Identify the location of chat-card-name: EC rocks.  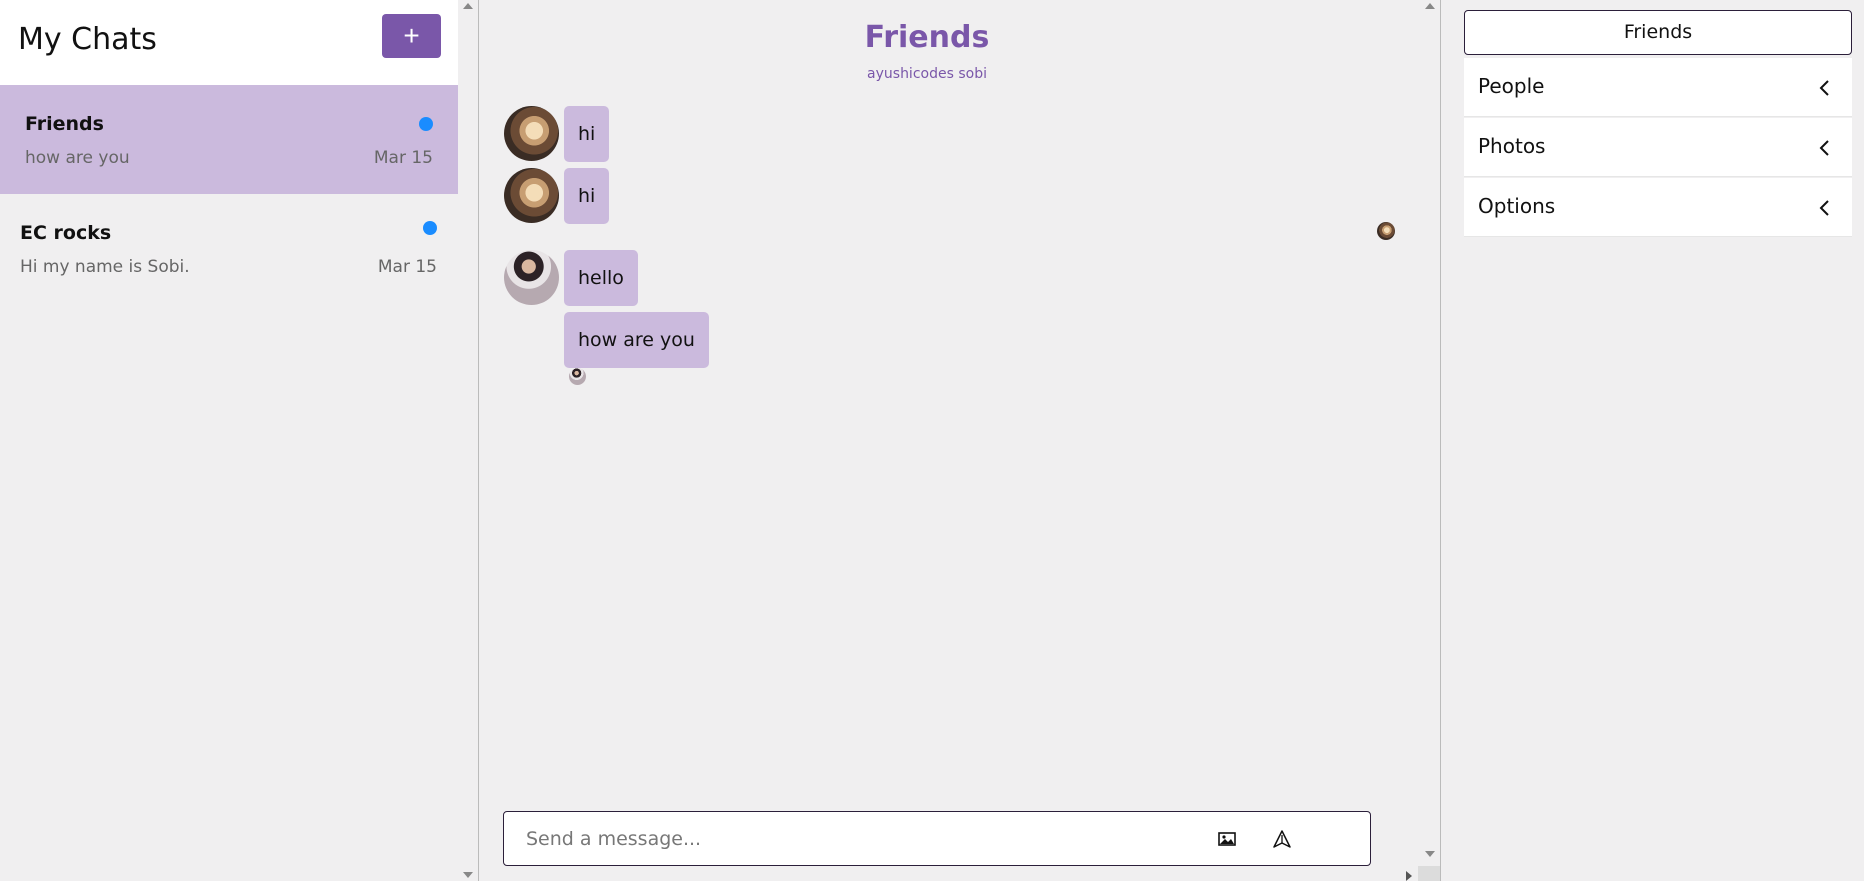
(66, 233).